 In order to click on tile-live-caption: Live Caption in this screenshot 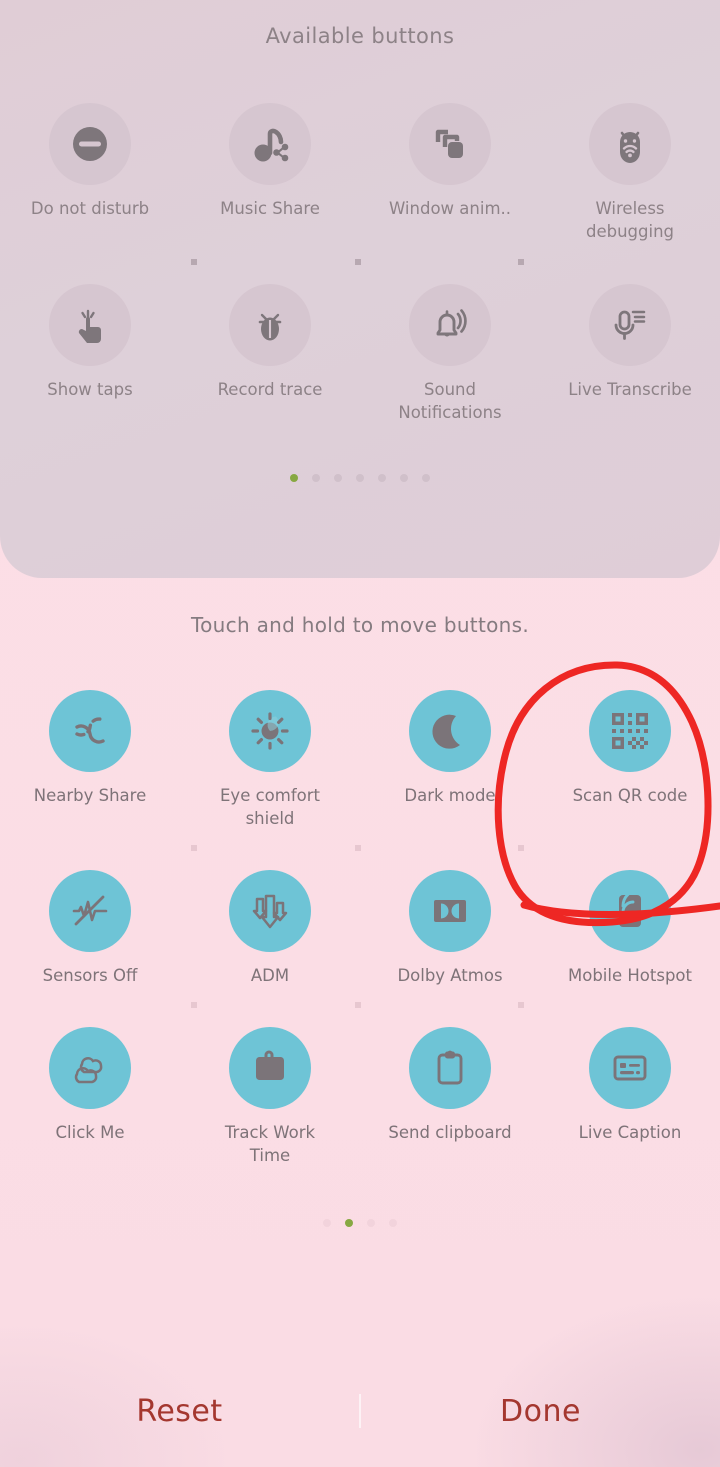, I will do `click(630, 1097)`.